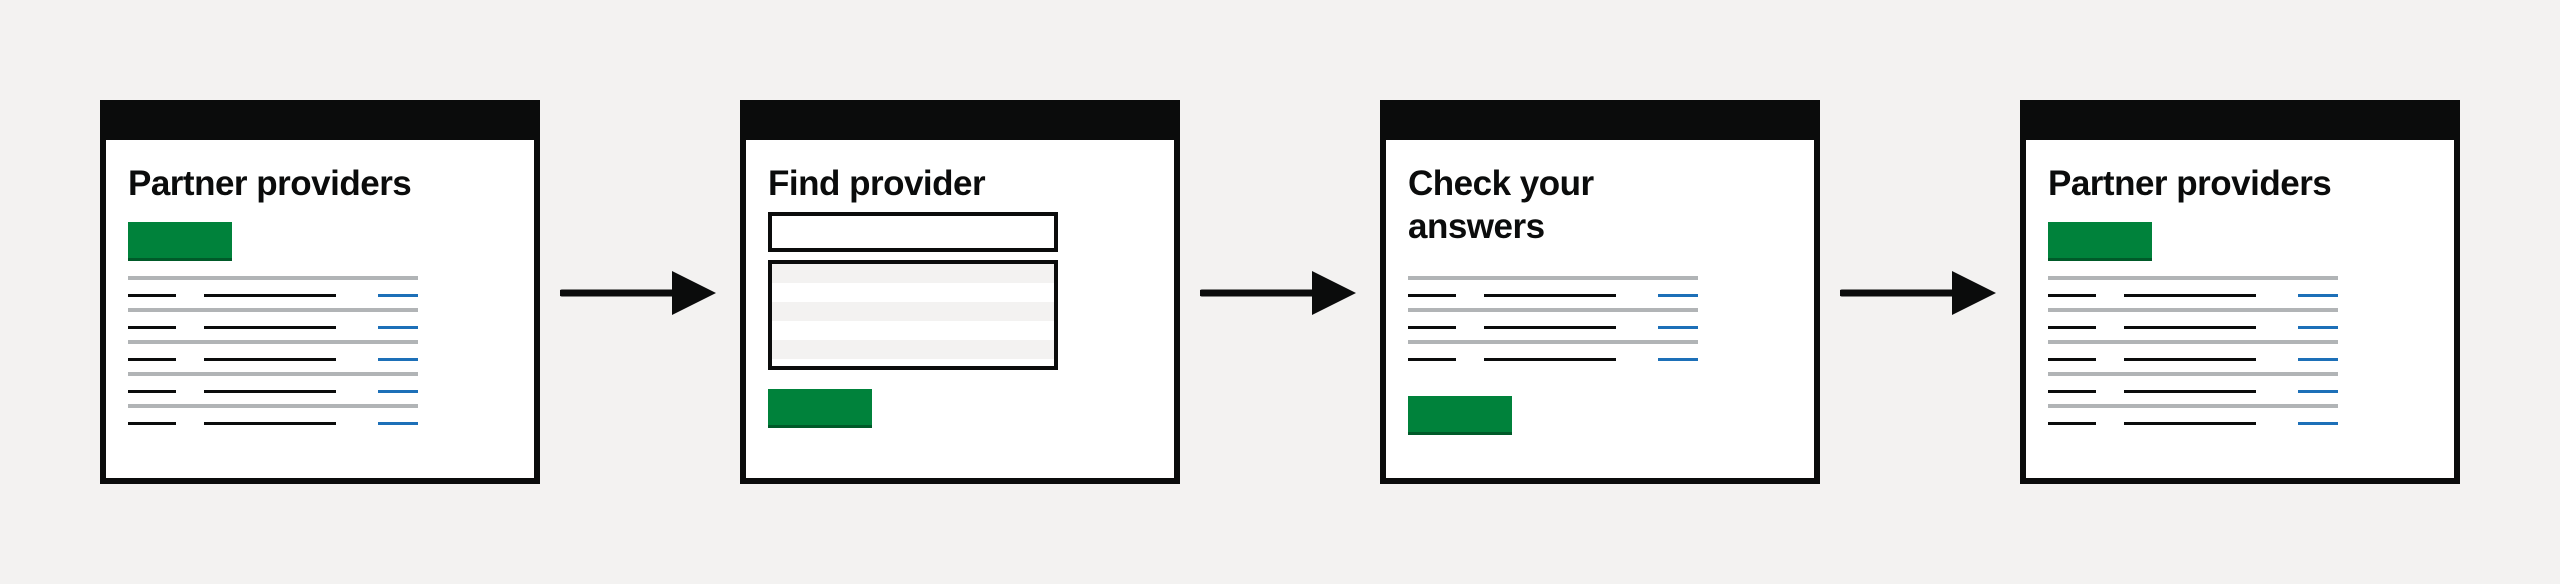  I want to click on screen-check-your-answers: Check your answers, so click(1600, 292).